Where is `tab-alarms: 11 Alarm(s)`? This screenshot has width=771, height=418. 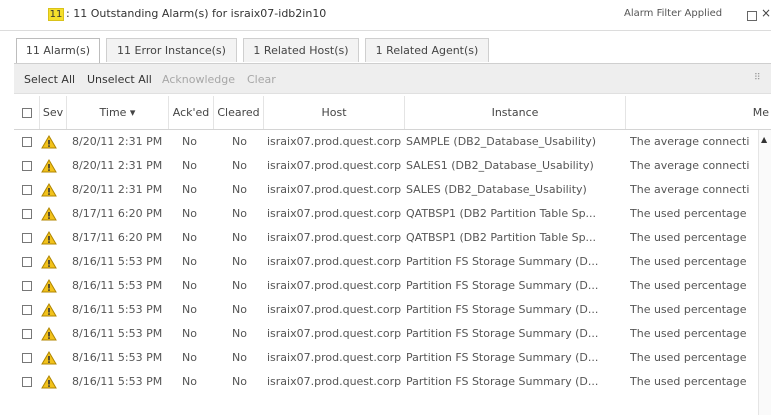 tab-alarms: 11 Alarm(s) is located at coordinates (58, 51).